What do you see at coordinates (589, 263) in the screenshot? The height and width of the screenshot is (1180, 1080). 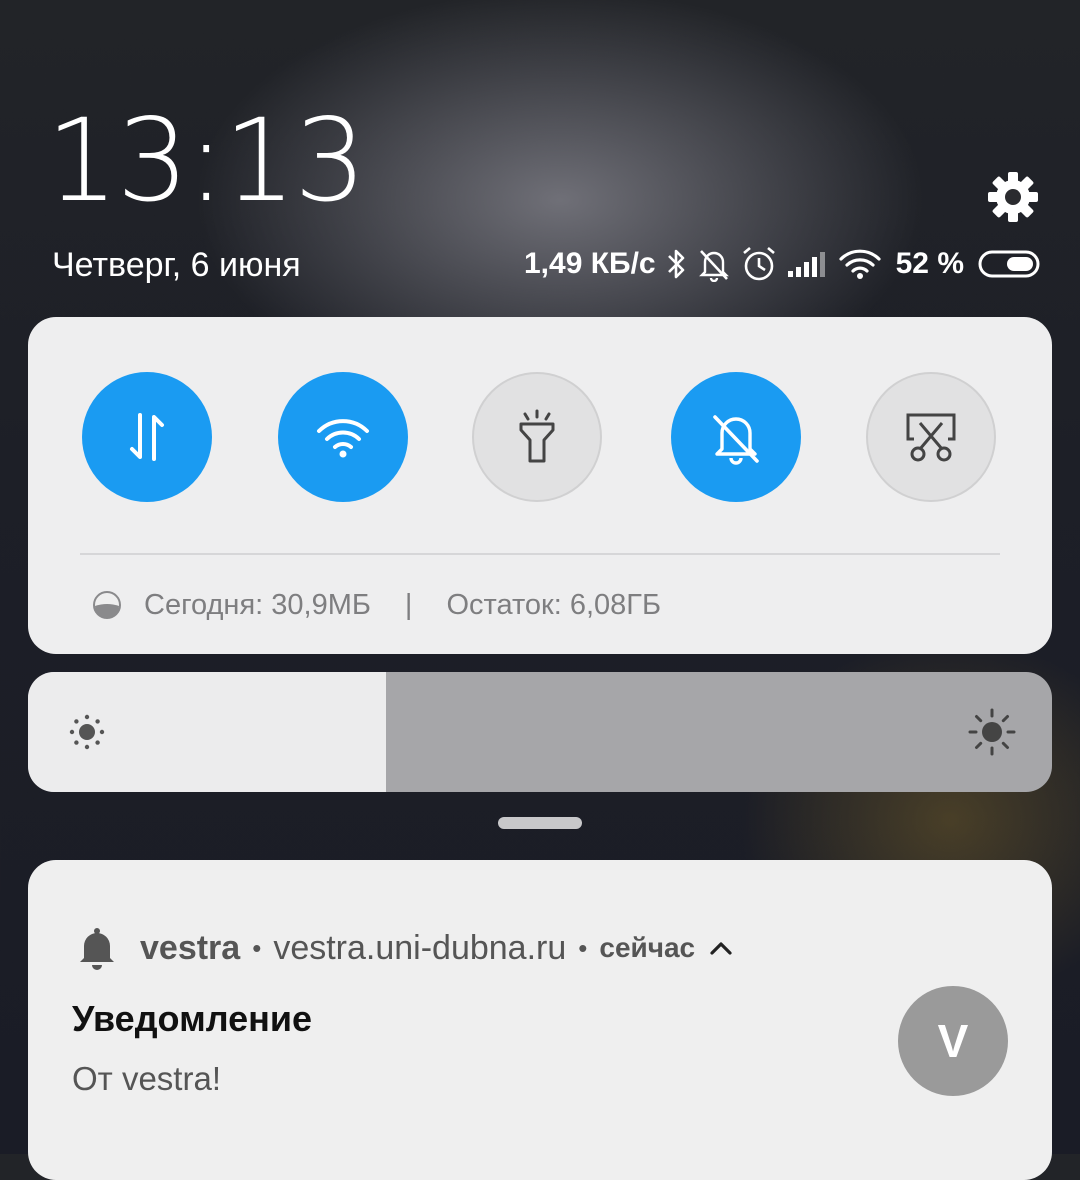 I see `network-speed: 1,49 КБ/с` at bounding box center [589, 263].